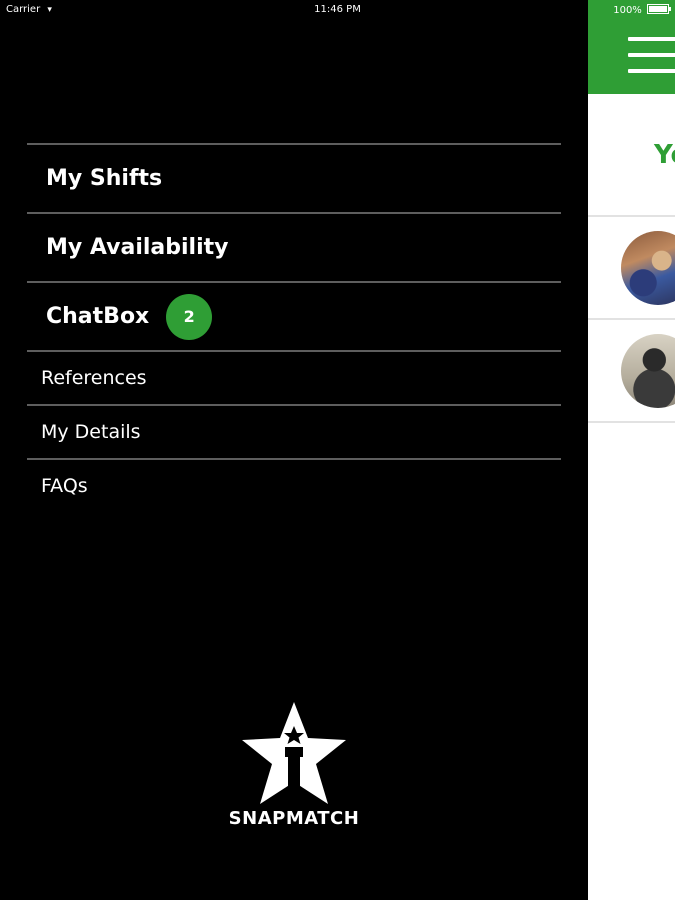 The image size is (675, 900). Describe the element at coordinates (294, 317) in the screenshot. I see `menu-item-chatbox: ChatBox 2` at that location.